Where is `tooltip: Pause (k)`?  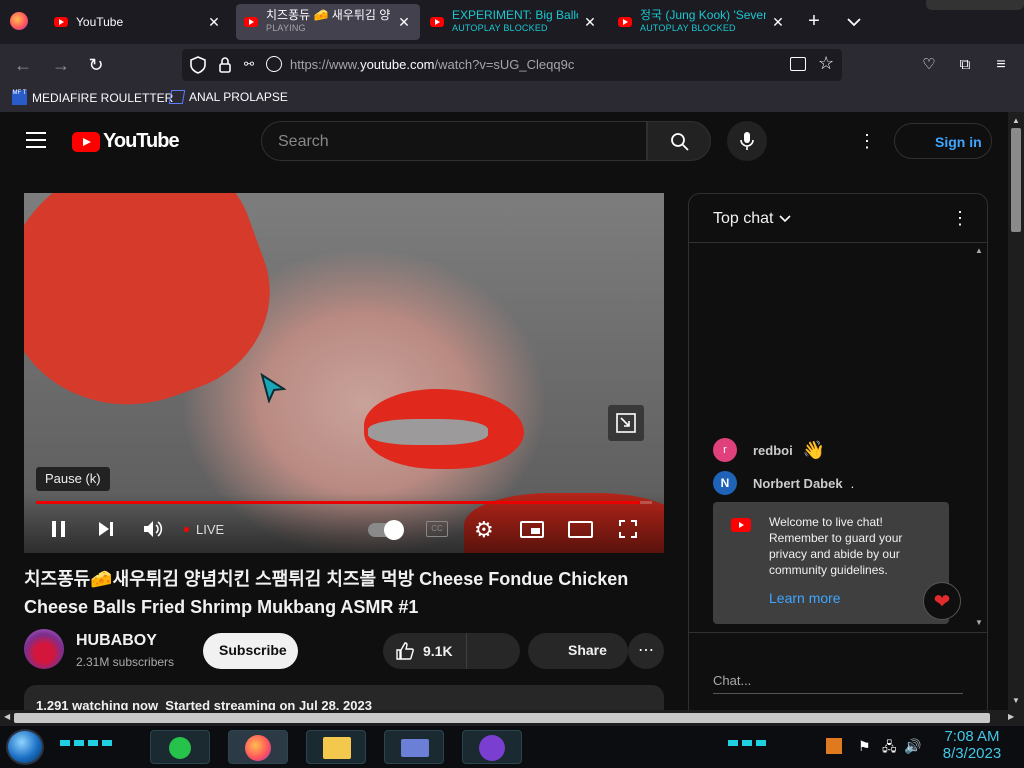 tooltip: Pause (k) is located at coordinates (73, 479).